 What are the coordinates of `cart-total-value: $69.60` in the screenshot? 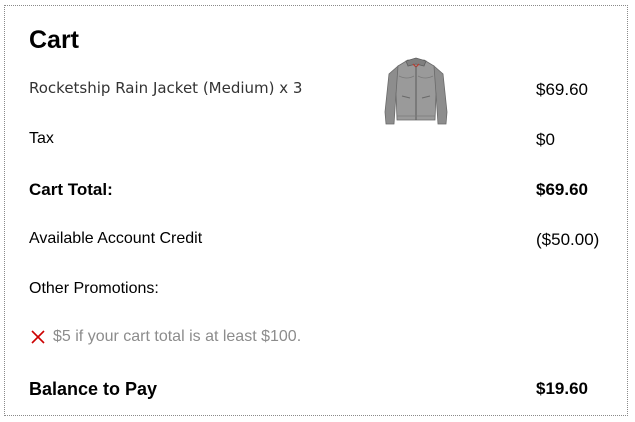 It's located at (562, 189).